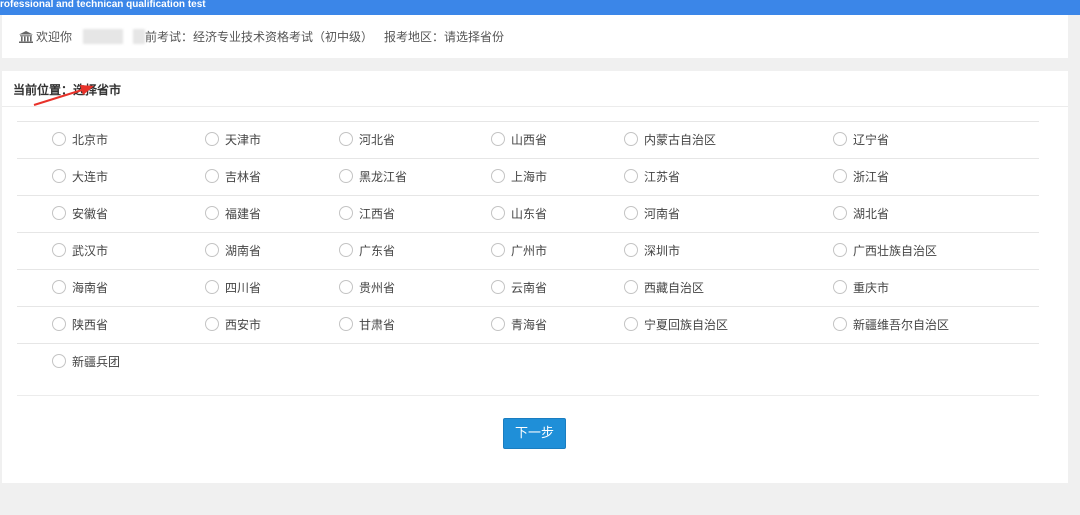 This screenshot has width=1080, height=515. What do you see at coordinates (377, 324) in the screenshot?
I see `province-label: 甘肃省` at bounding box center [377, 324].